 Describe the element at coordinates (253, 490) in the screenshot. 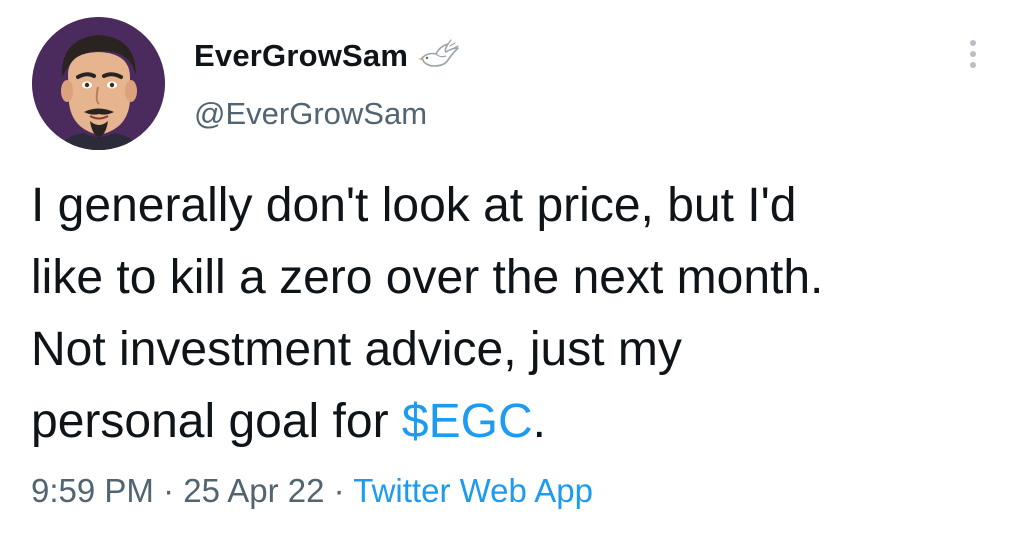

I see `tweet-date: 25 Apr 22` at that location.